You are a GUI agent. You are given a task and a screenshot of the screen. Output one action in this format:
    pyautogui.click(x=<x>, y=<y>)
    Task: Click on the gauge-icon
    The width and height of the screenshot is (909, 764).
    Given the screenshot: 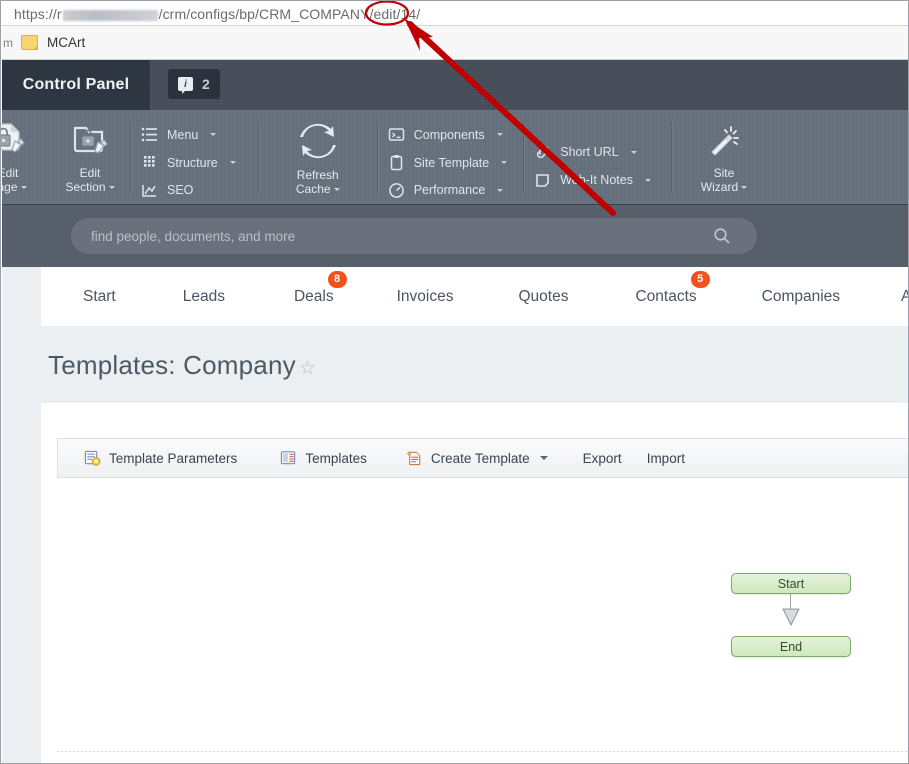 What is the action you would take?
    pyautogui.click(x=396, y=190)
    